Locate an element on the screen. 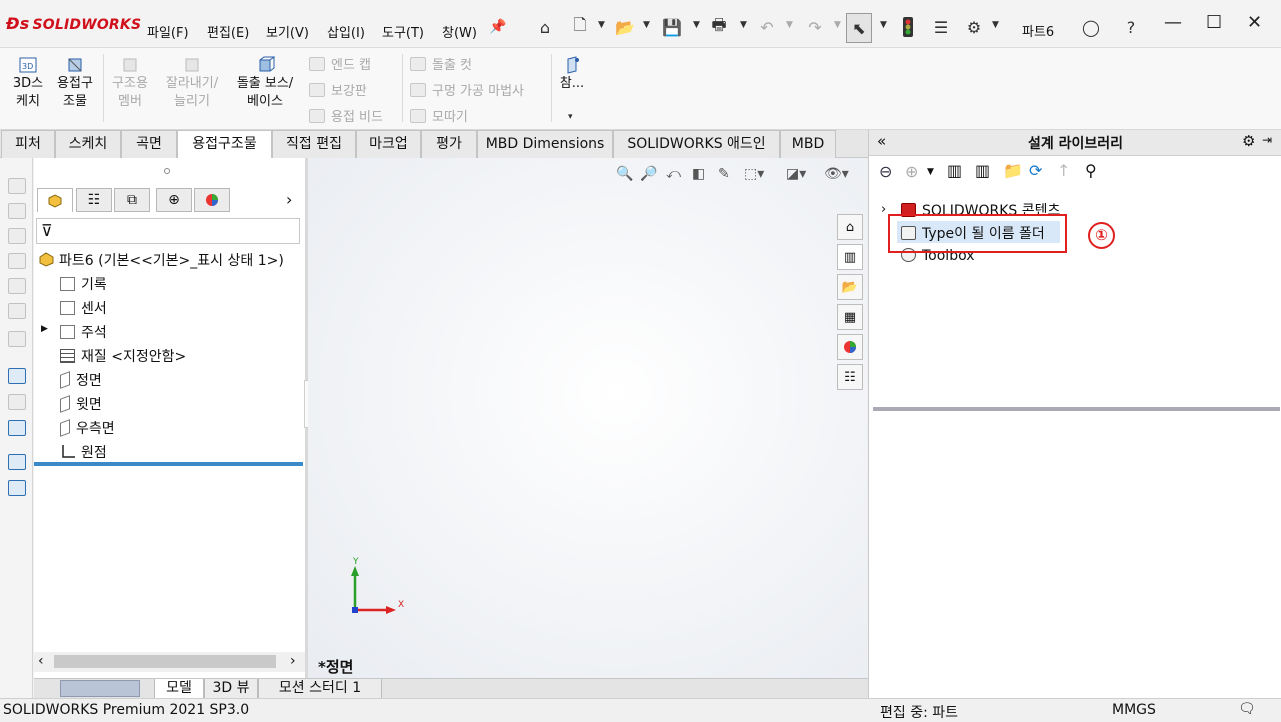 This screenshot has width=1281, height=722. display-style-icon: ◪▾ is located at coordinates (796, 174).